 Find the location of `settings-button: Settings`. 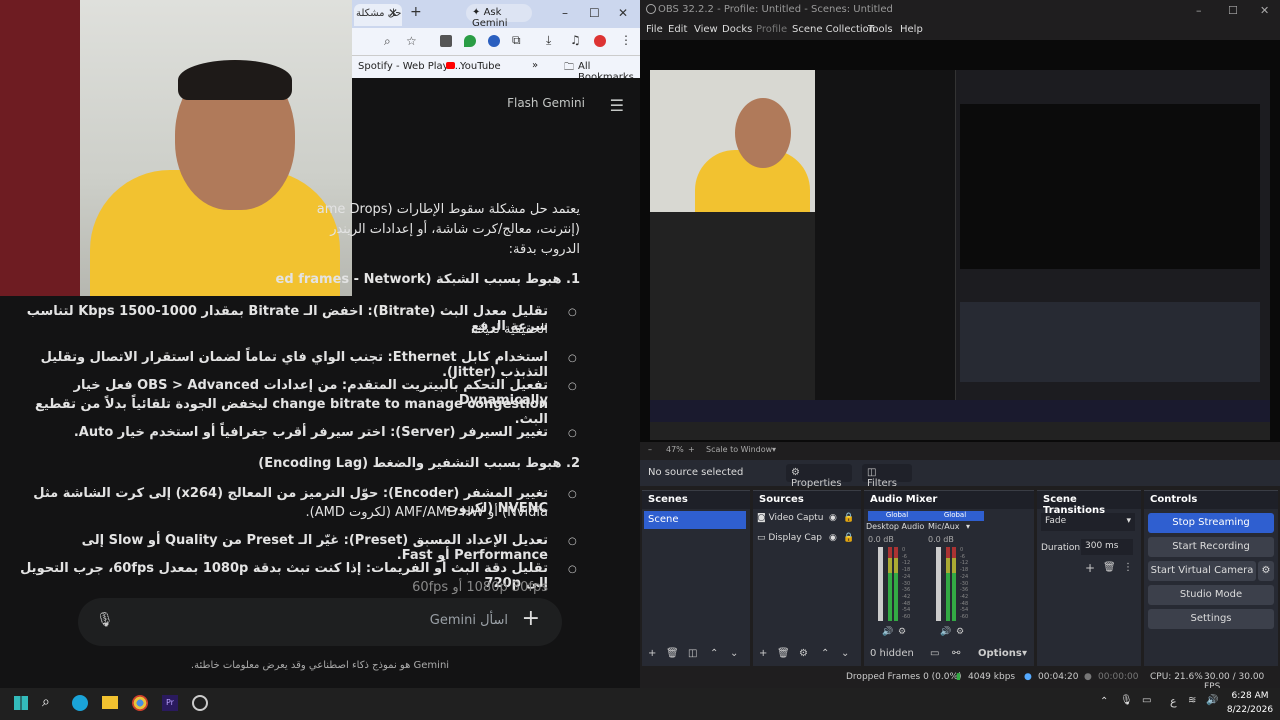

settings-button: Settings is located at coordinates (1211, 619).